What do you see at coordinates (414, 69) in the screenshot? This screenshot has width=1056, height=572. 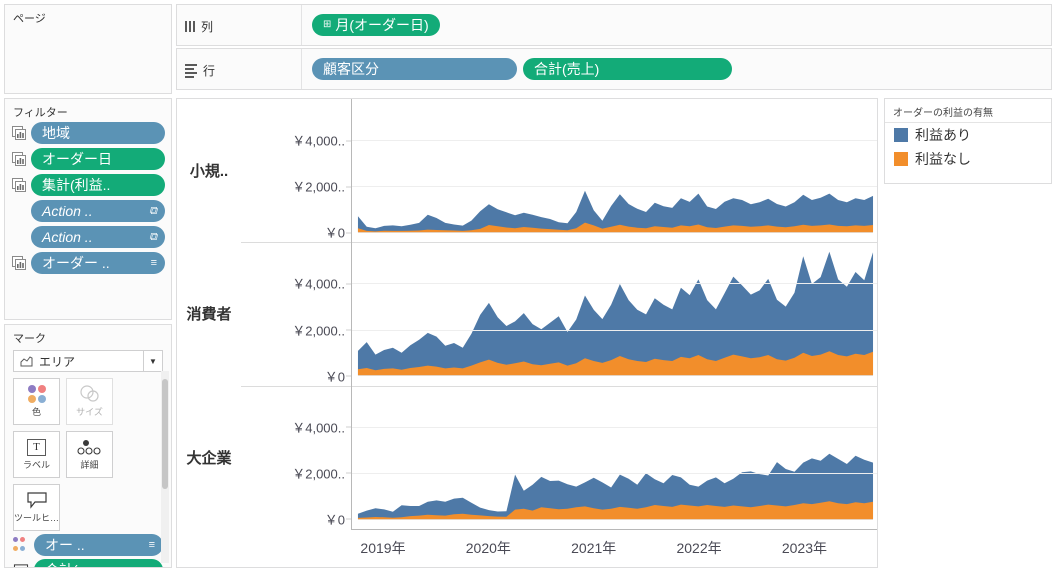 I see `pill-customer-segment: 顧客区分` at bounding box center [414, 69].